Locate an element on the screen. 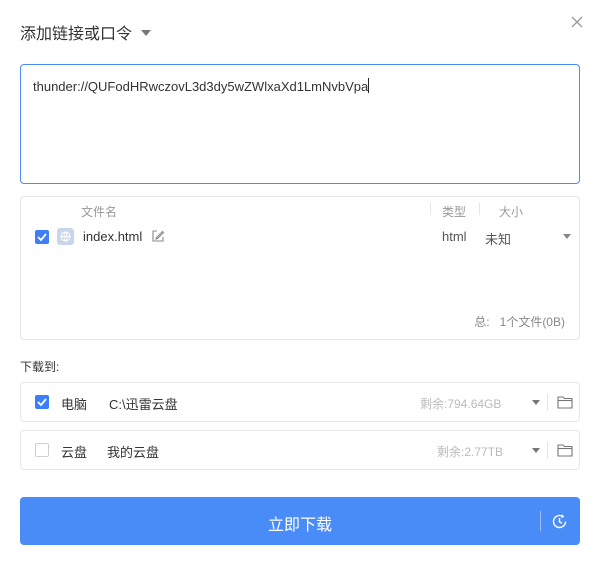 This screenshot has height=565, width=600. file-type: html is located at coordinates (454, 236).